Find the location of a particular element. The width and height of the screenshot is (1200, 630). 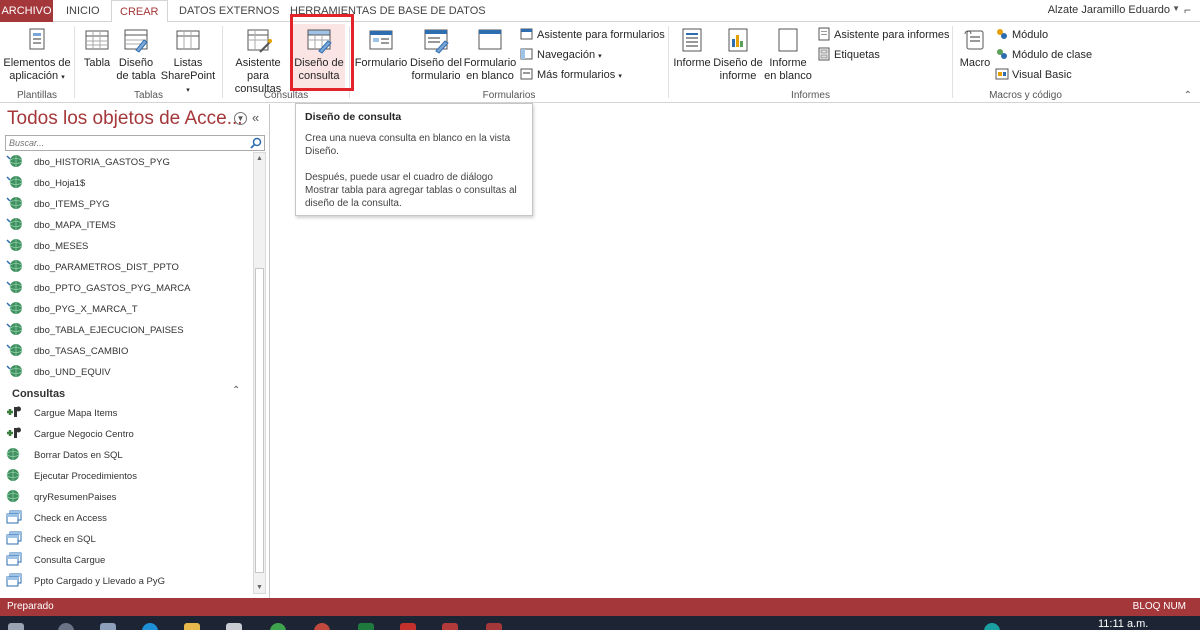

tab-datos-externos: DATOS EXTERNOS is located at coordinates (229, 11).